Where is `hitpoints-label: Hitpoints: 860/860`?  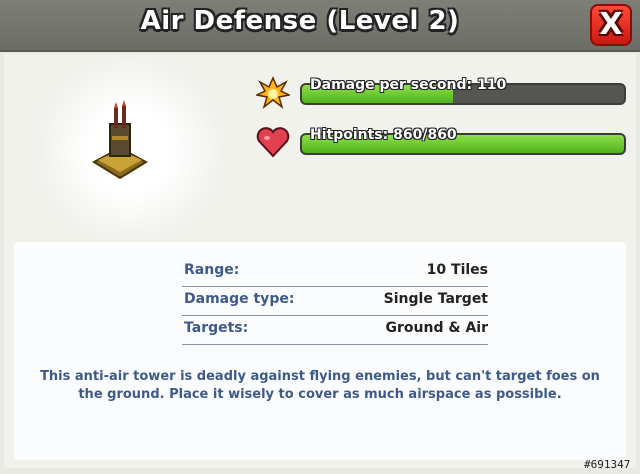 hitpoints-label: Hitpoints: 860/860 is located at coordinates (383, 135).